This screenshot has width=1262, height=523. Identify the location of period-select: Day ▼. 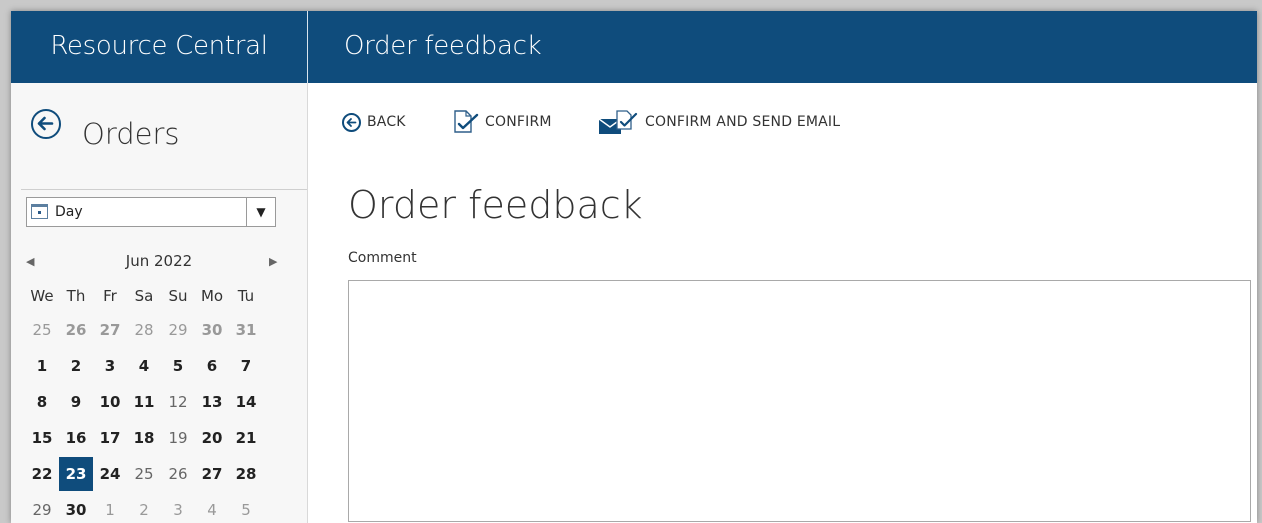
(151, 212).